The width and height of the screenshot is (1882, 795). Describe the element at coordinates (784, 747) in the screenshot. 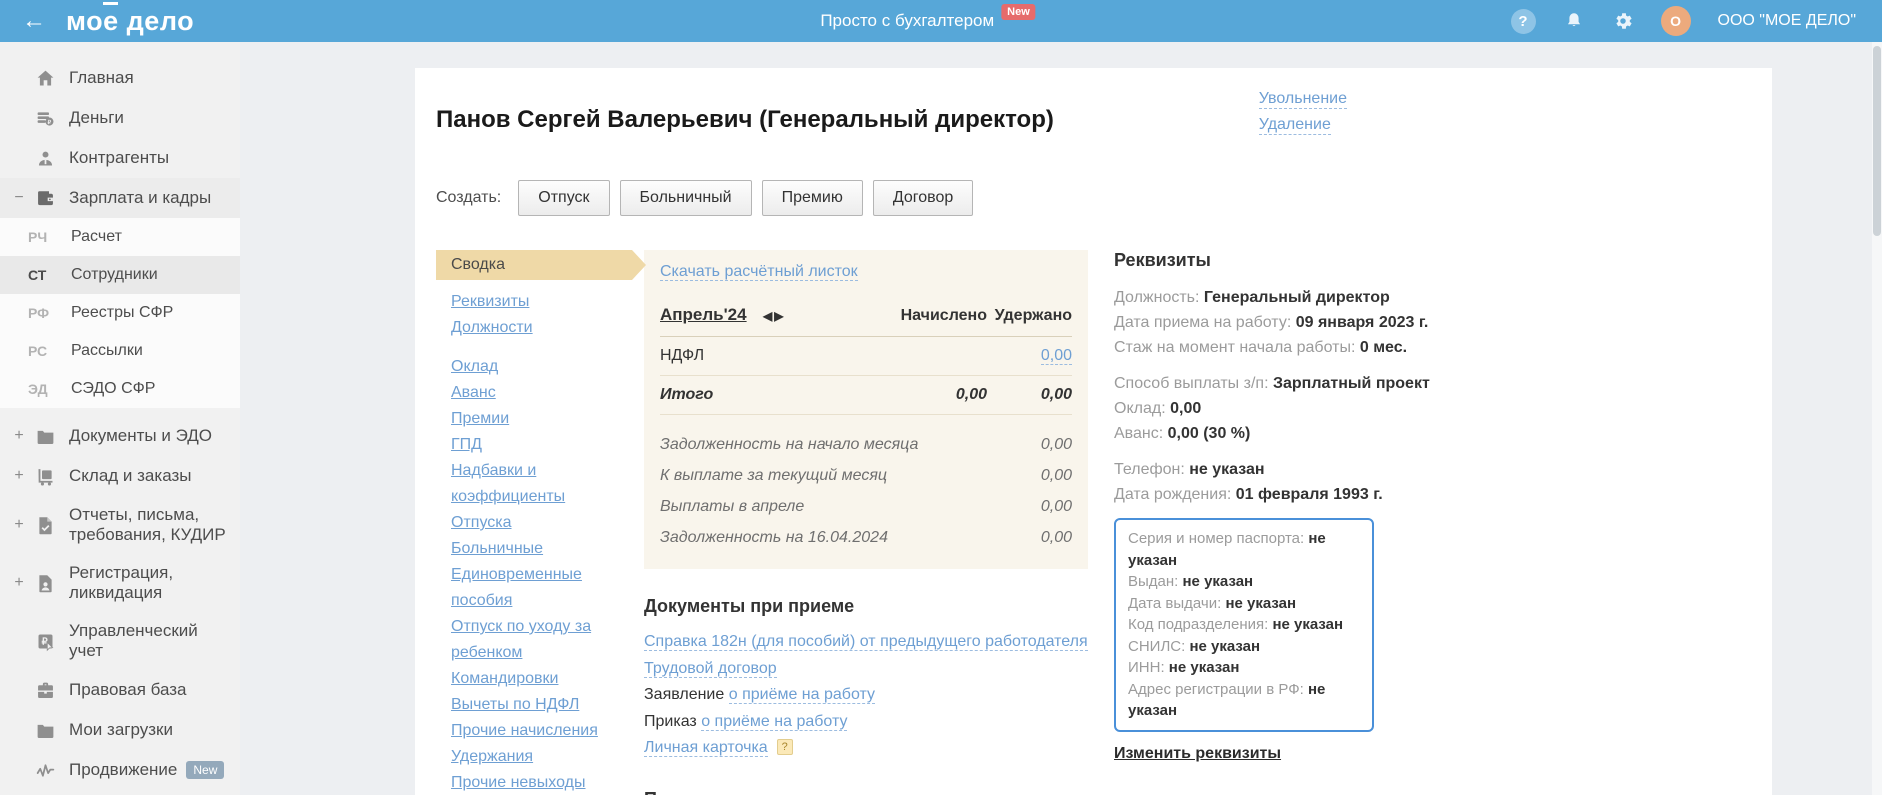

I see `personal-card-help-icon: ?` at that location.